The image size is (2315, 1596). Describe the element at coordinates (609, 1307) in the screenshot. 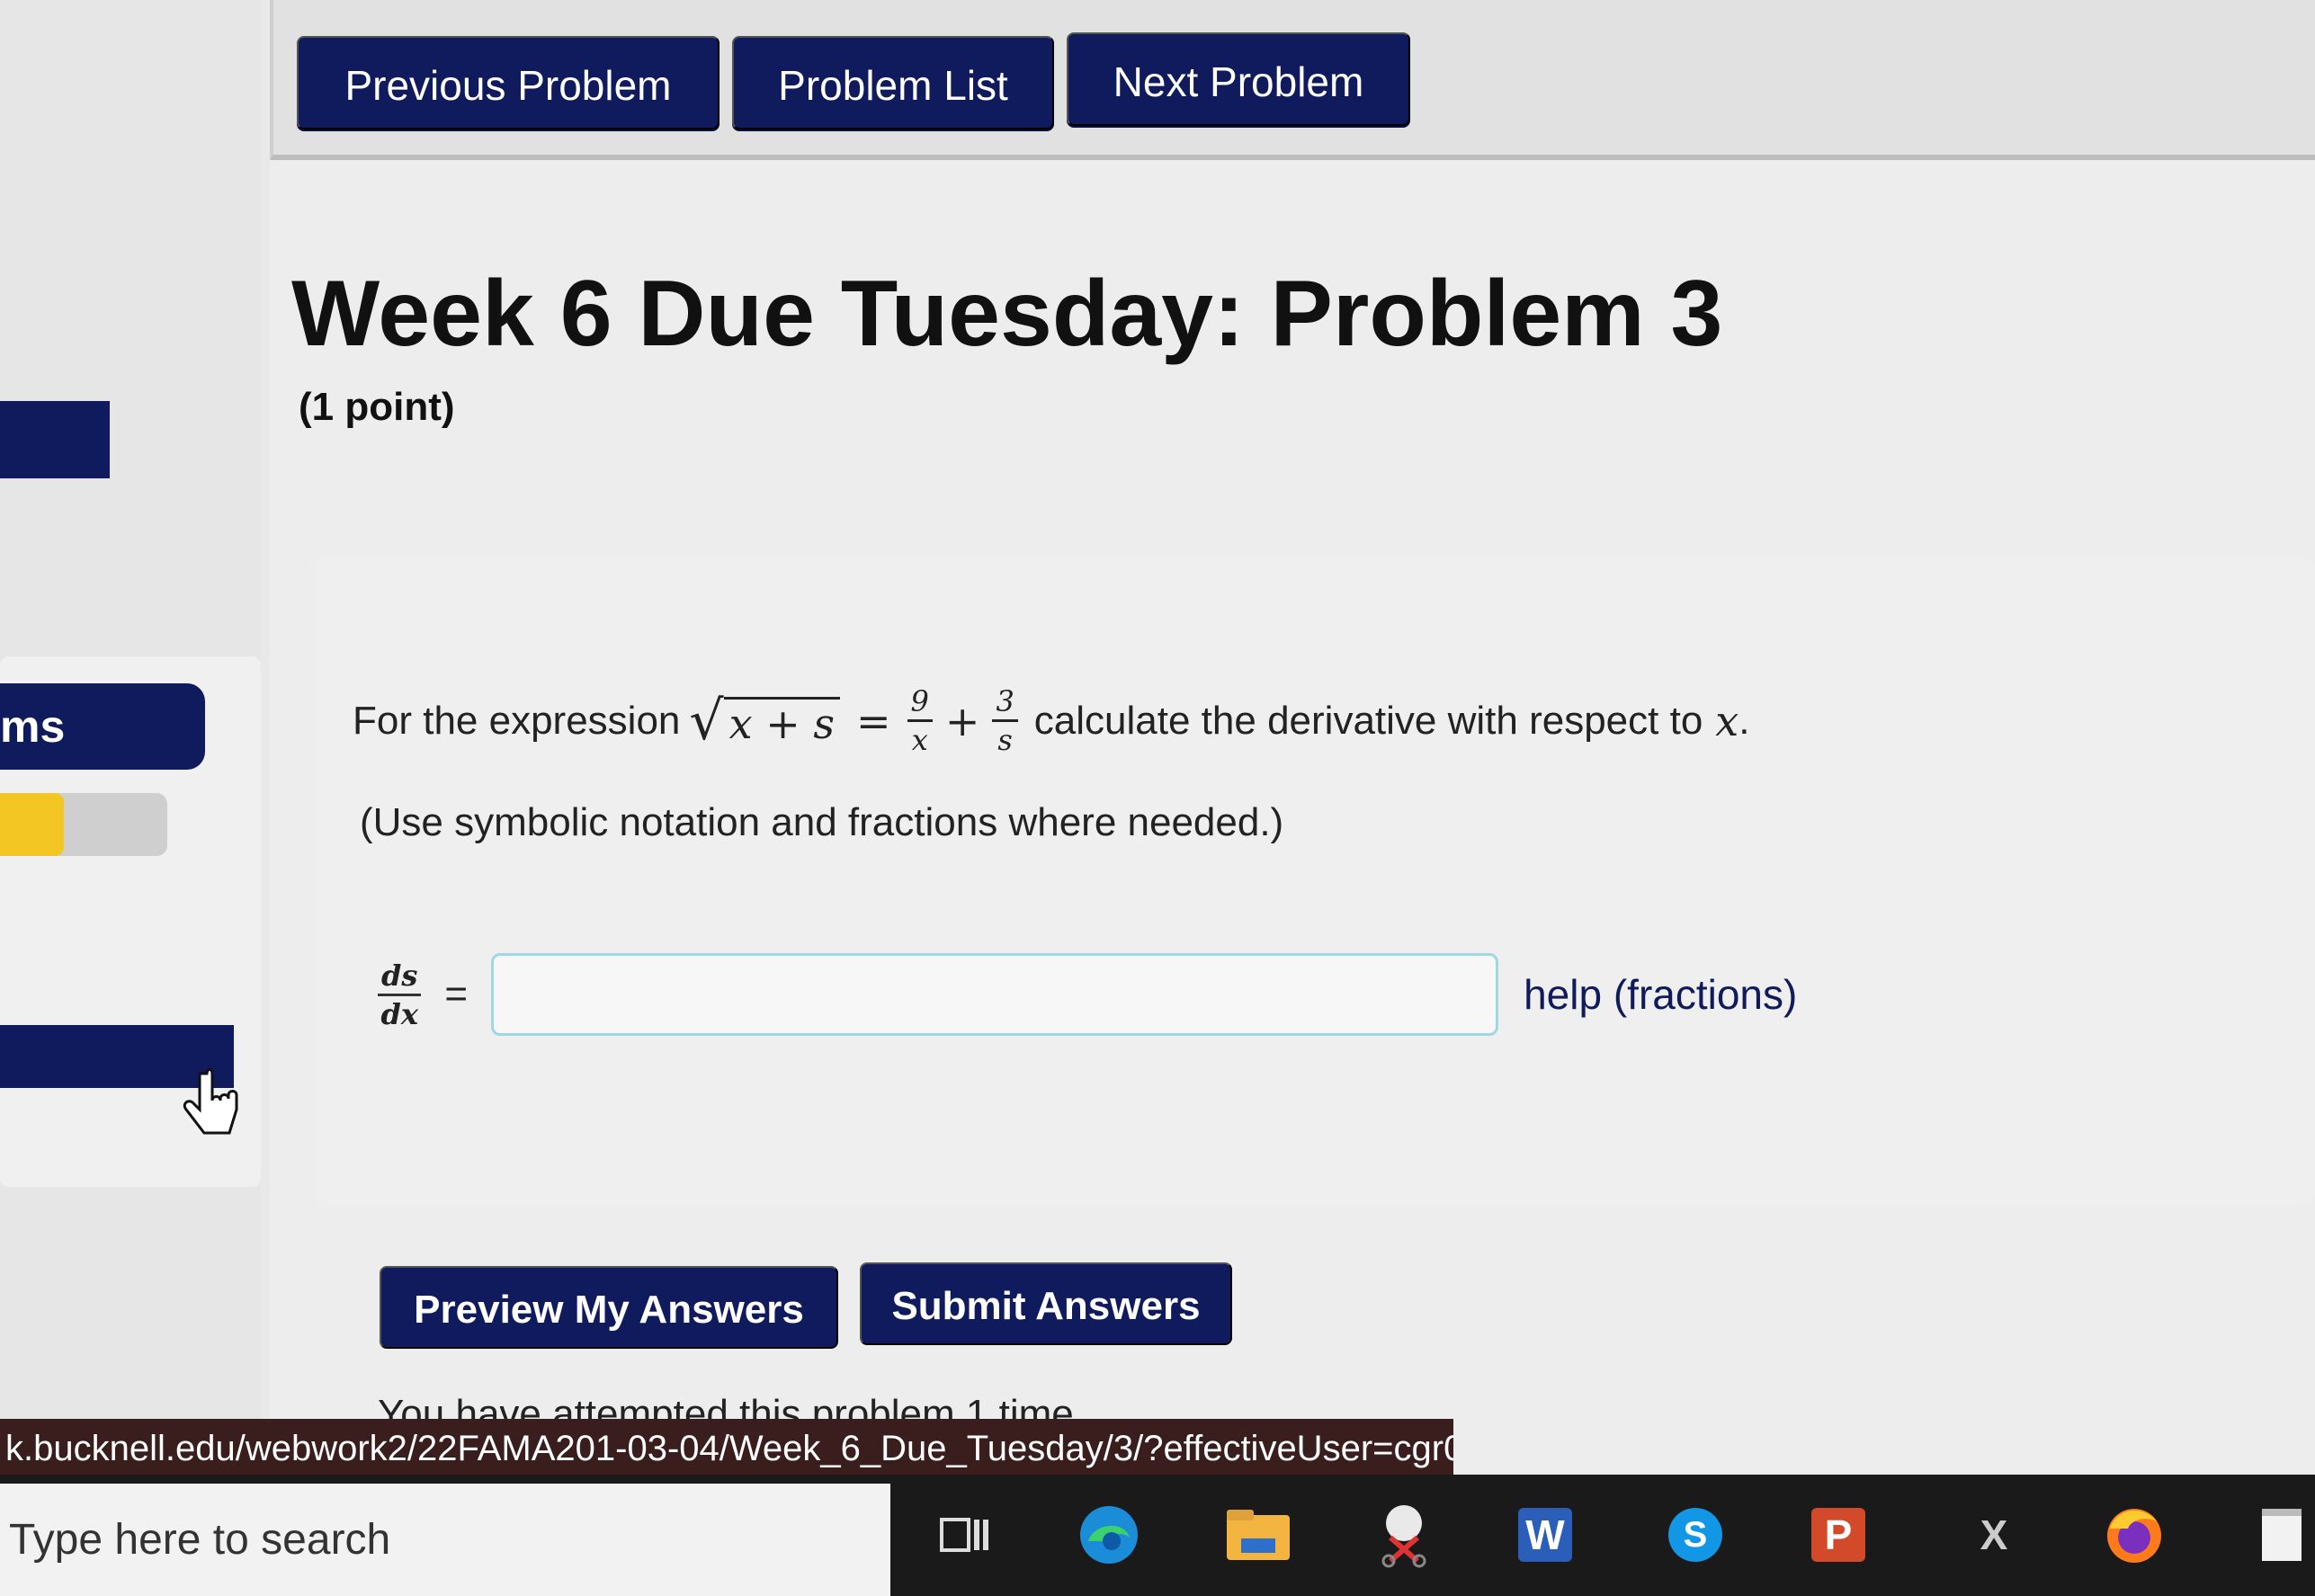

I see `preview-answers-button: Preview My Answers` at that location.